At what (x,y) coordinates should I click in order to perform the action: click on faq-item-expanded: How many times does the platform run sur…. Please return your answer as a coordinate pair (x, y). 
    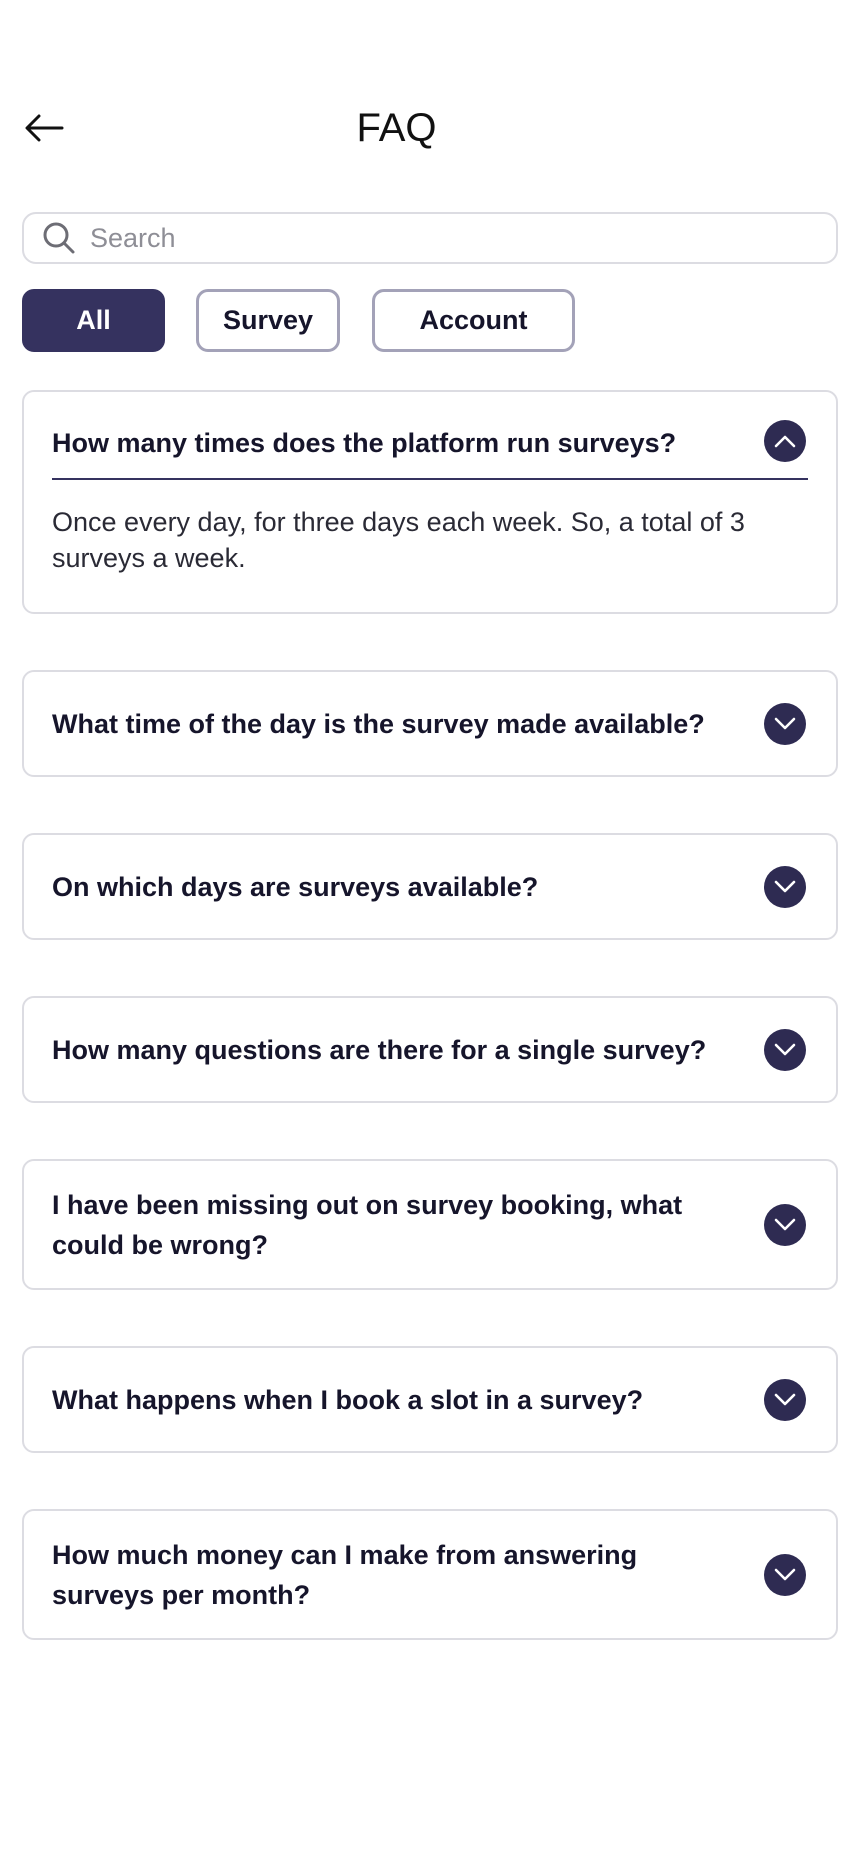
    Looking at the image, I should click on (430, 502).